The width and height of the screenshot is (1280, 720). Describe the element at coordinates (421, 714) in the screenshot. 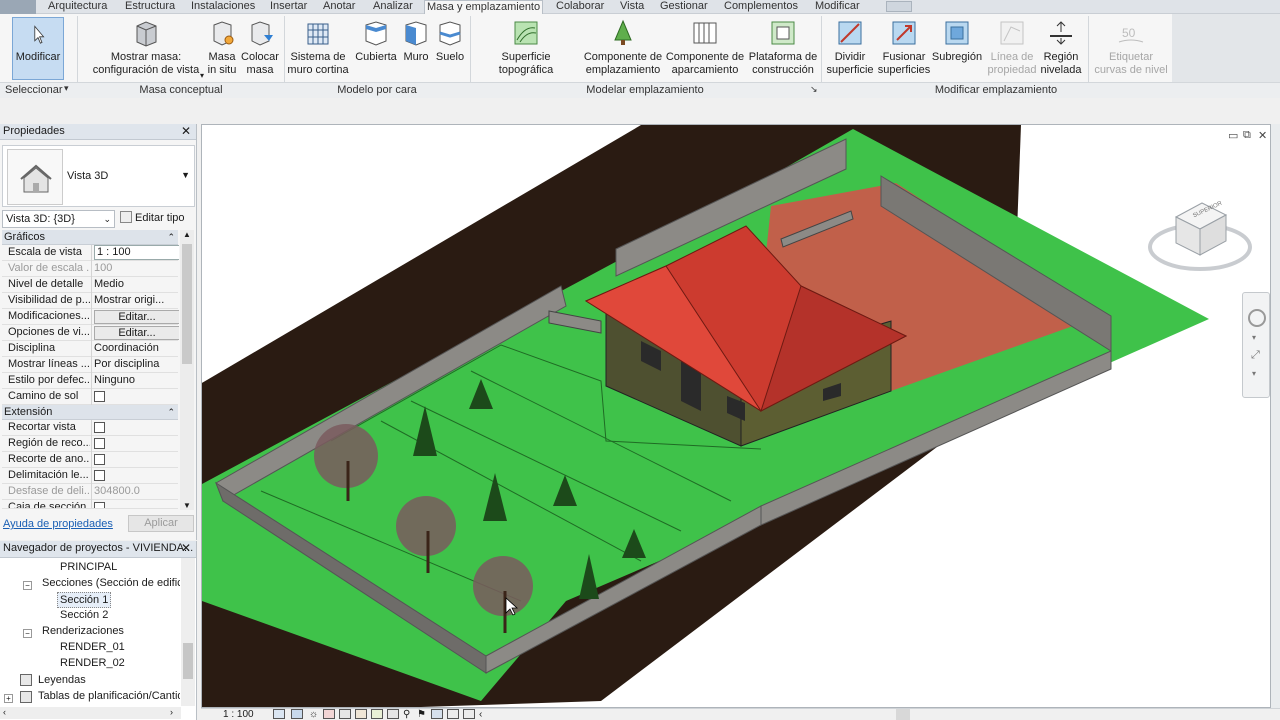

I see `analysis-icon: ⚑` at that location.